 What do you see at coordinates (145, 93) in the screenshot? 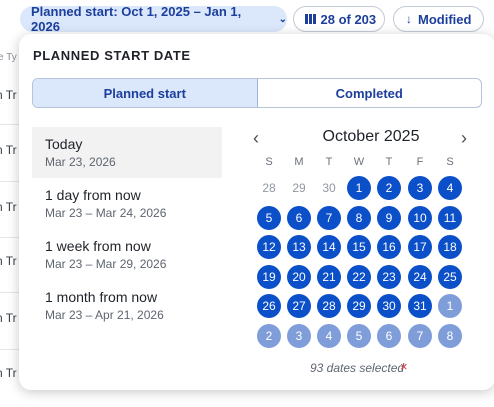
I see `tab-planned-start: Planned start` at bounding box center [145, 93].